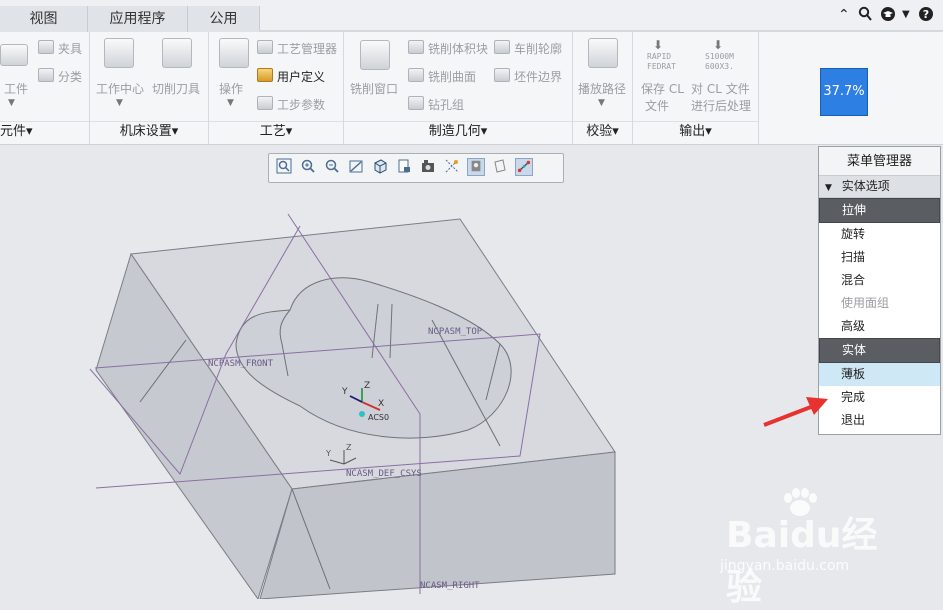 This screenshot has height=610, width=943. What do you see at coordinates (879, 326) in the screenshot?
I see `menu-item-advanced: 高级` at bounding box center [879, 326].